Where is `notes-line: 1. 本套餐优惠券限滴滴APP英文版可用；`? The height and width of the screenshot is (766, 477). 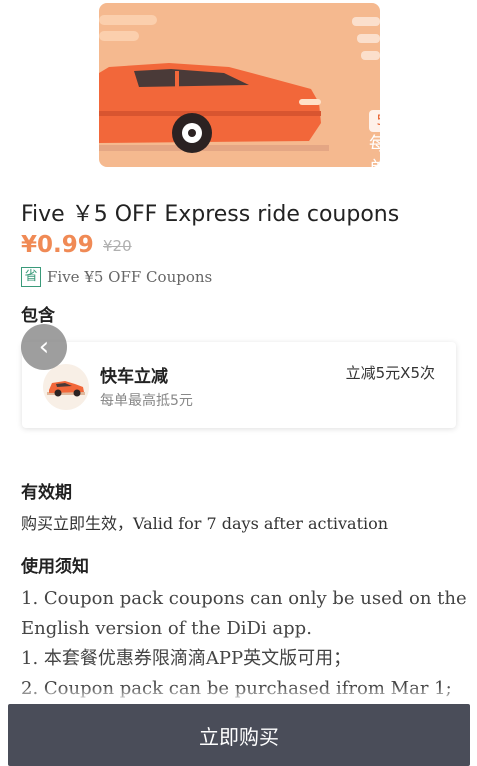 notes-line: 1. 本套餐优惠券限滴滴APP英文版可用； is located at coordinates (186, 658).